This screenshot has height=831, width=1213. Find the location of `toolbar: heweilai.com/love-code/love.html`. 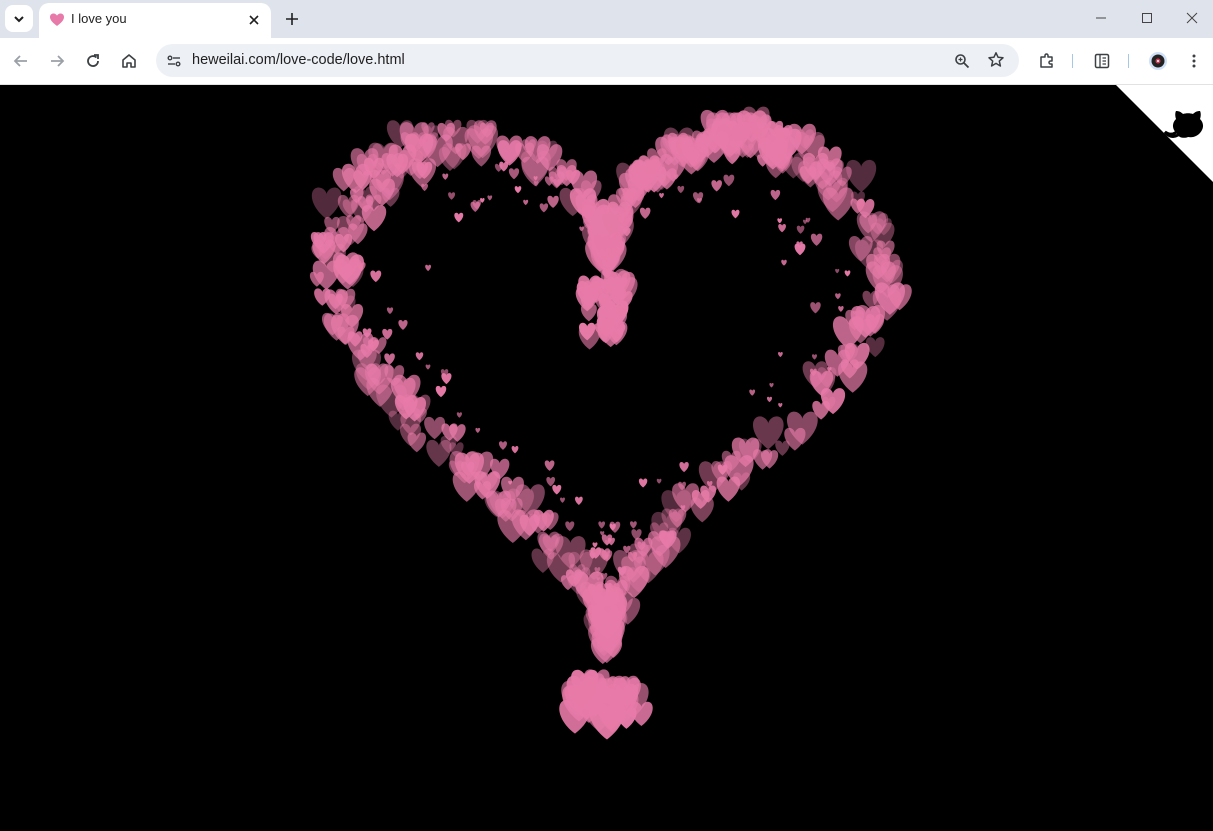

toolbar: heweilai.com/love-code/love.html is located at coordinates (606, 61).